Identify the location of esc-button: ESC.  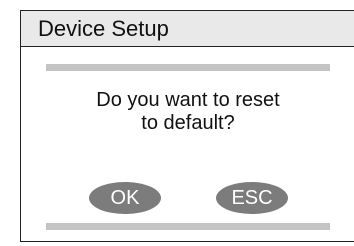
(252, 198).